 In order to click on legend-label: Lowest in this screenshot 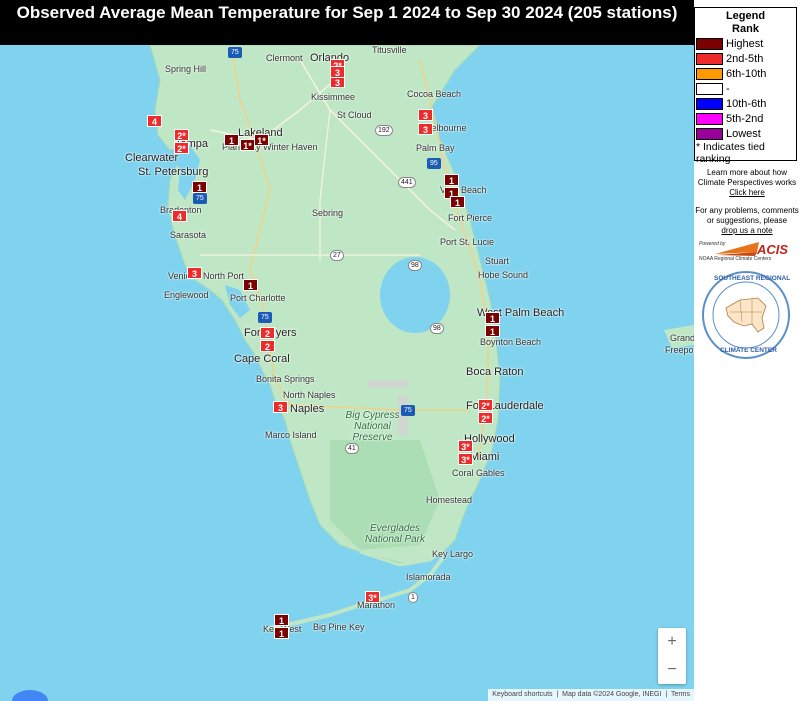, I will do `click(743, 133)`.